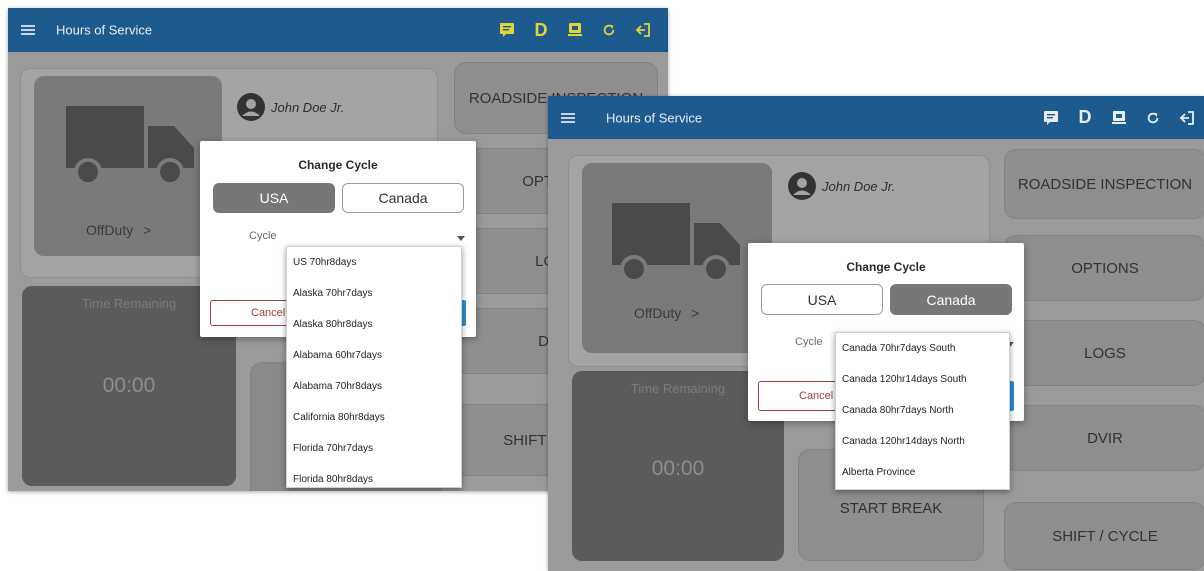  What do you see at coordinates (374, 475) in the screenshot?
I see `cycle-option: Florida 80hr8days` at bounding box center [374, 475].